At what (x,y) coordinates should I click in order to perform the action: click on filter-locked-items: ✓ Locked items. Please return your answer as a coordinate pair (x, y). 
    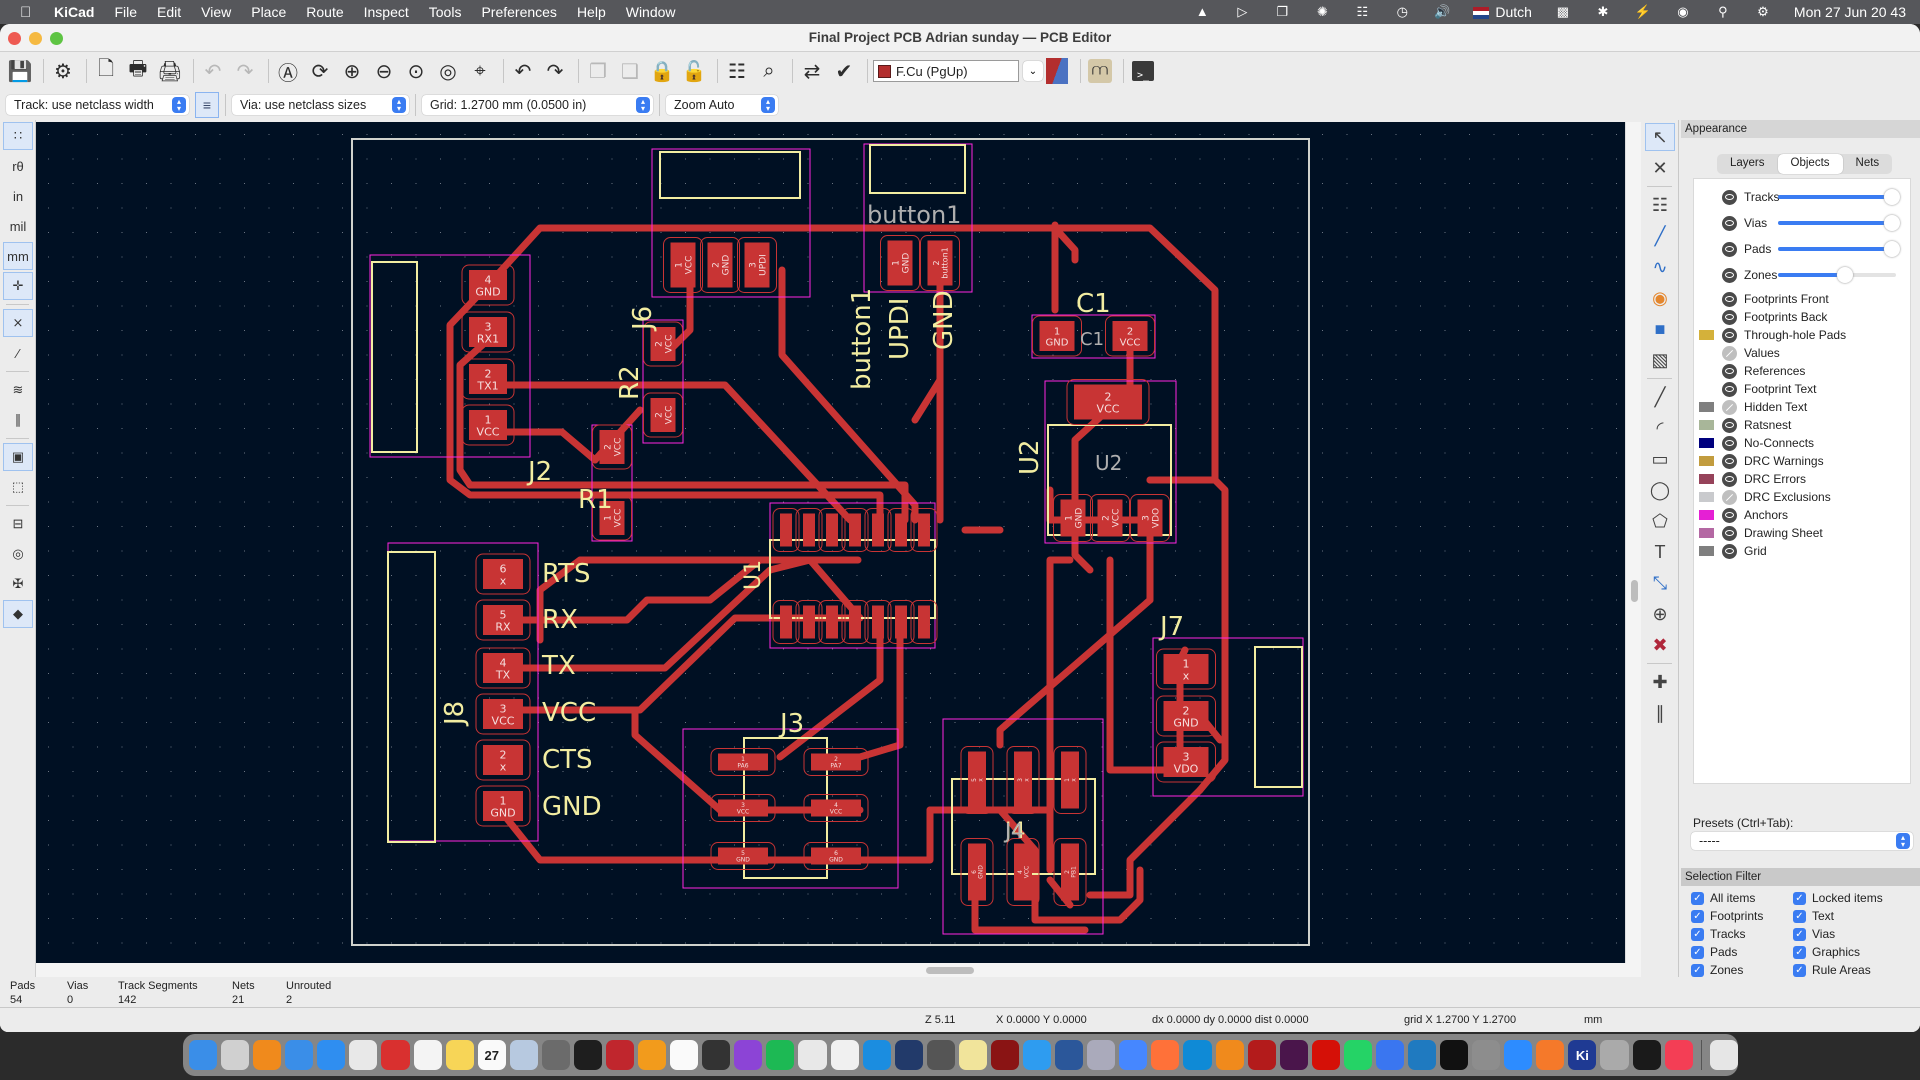
    Looking at the image, I should click on (1853, 898).